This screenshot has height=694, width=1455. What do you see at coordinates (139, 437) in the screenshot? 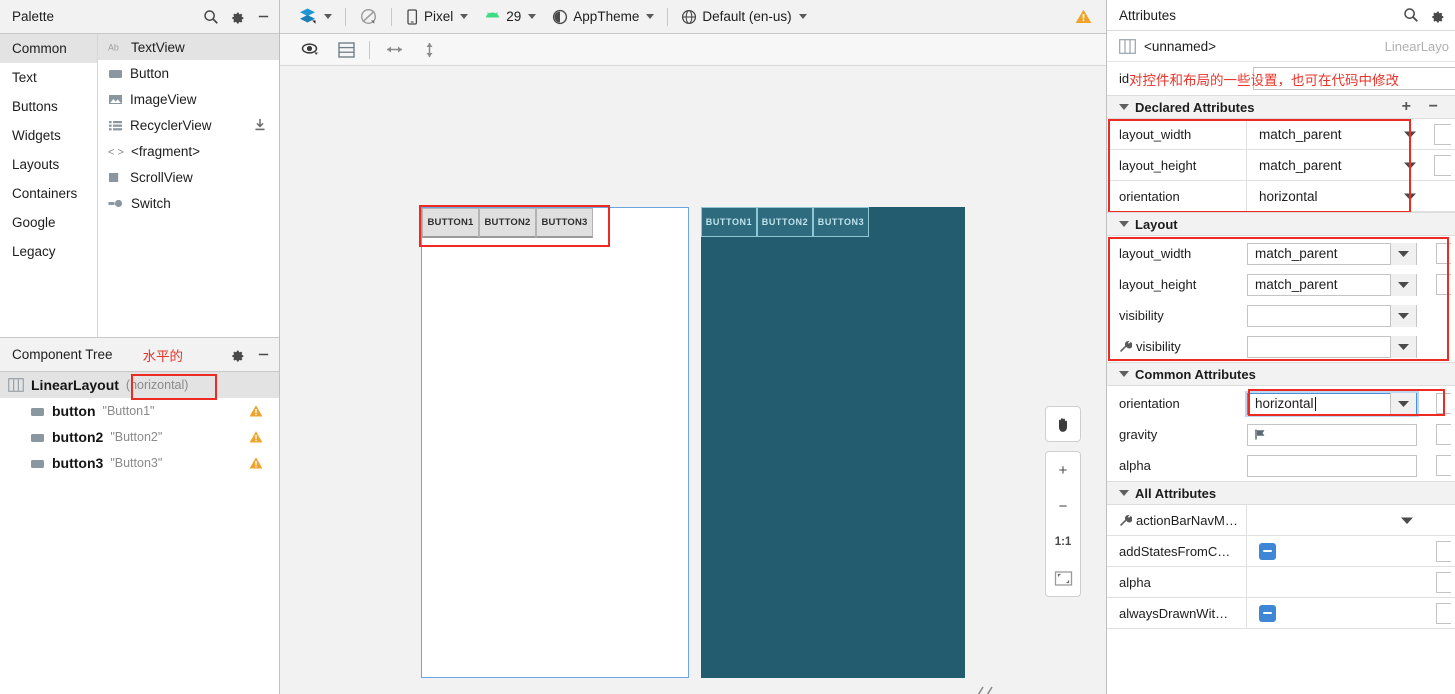
I see `tree-item-button2: button2 "Button2"` at bounding box center [139, 437].